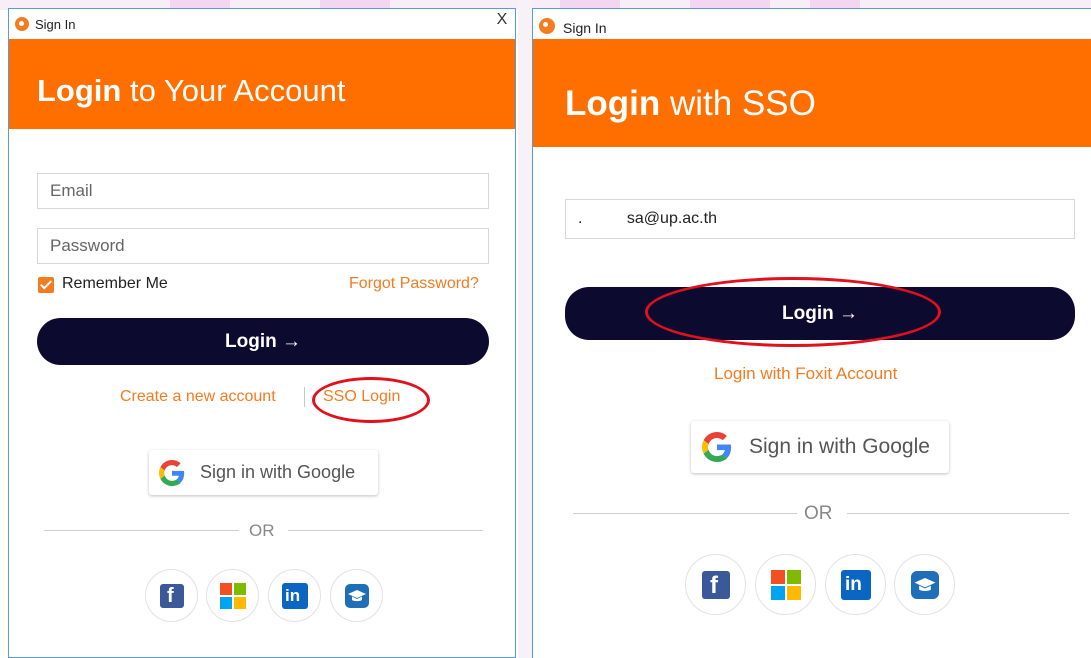 Image resolution: width=1091 pixels, height=658 pixels. I want to click on header-banner: Login to Your Account, so click(262, 84).